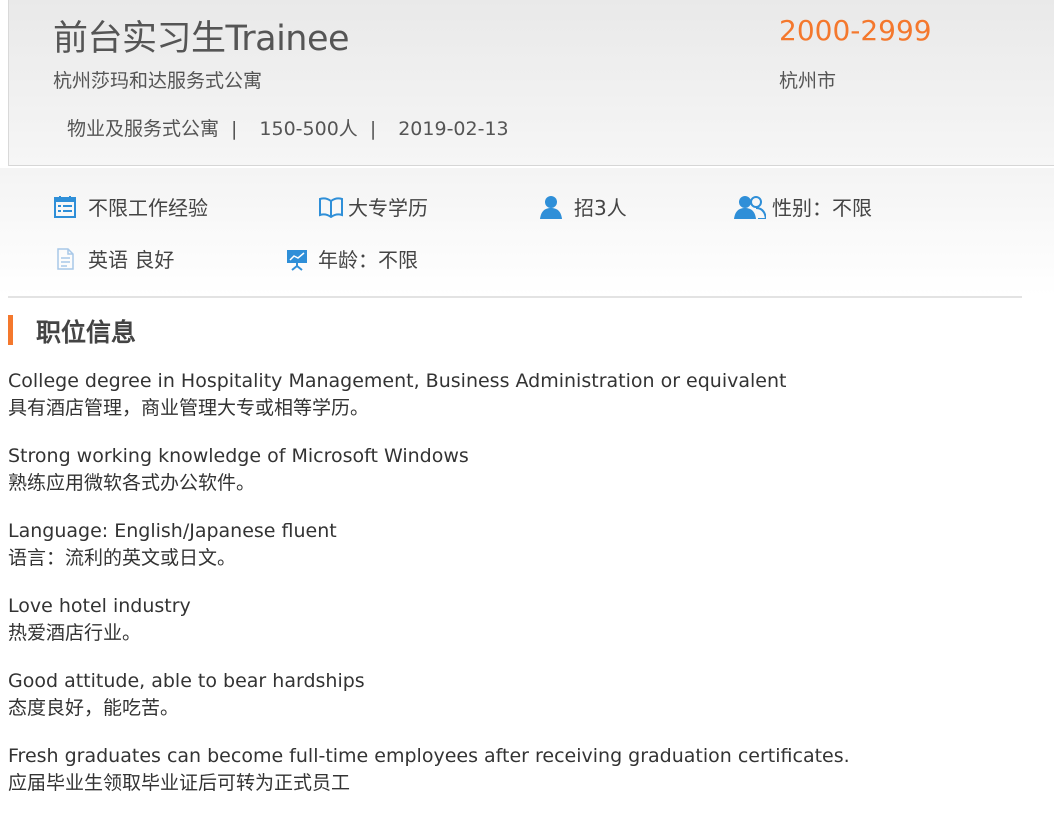 Image resolution: width=1054 pixels, height=818 pixels. I want to click on people-icon, so click(750, 207).